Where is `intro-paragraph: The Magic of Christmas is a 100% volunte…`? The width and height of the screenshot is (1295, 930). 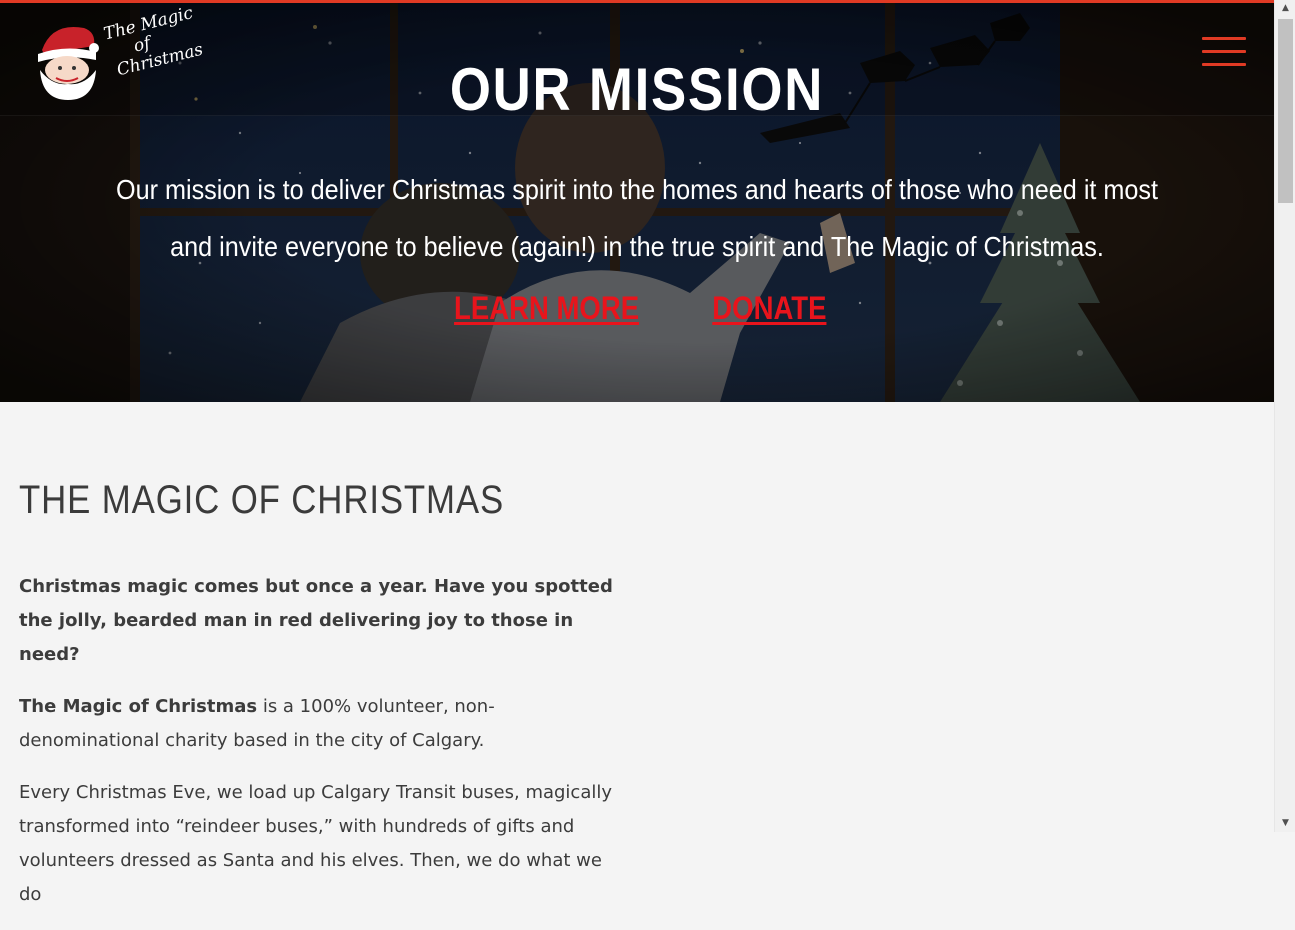 intro-paragraph: The Magic of Christmas is a 100% volunte… is located at coordinates (319, 724).